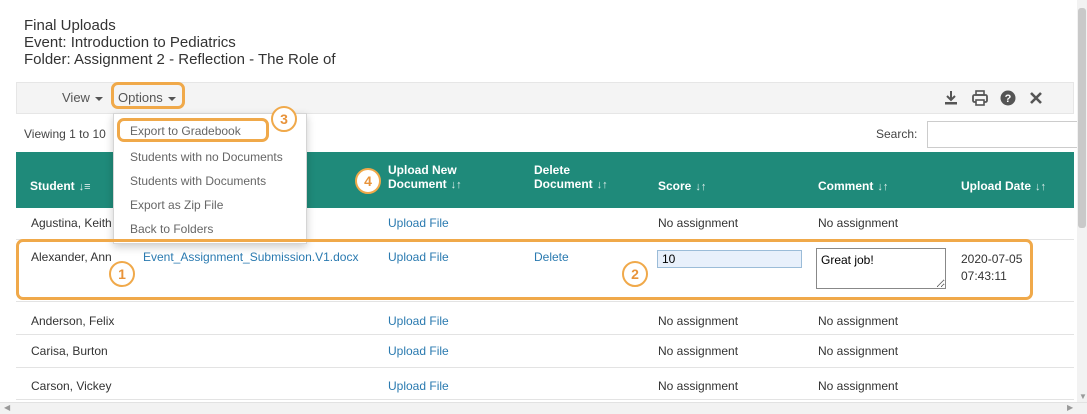  I want to click on column-header-score: Score ↓↑, so click(682, 186).